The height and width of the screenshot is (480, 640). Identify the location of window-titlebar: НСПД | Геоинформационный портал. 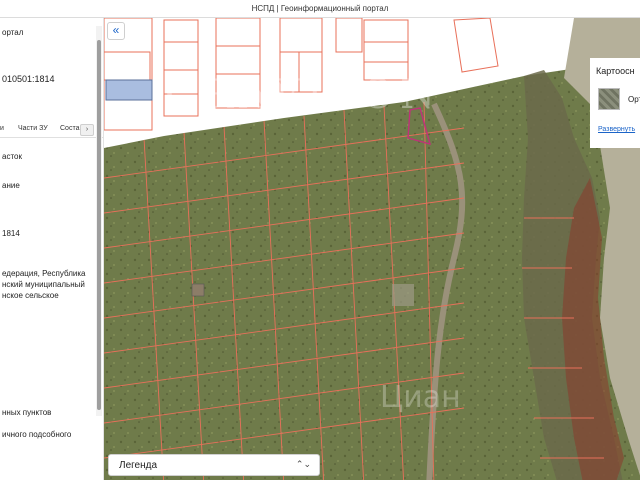
(320, 9).